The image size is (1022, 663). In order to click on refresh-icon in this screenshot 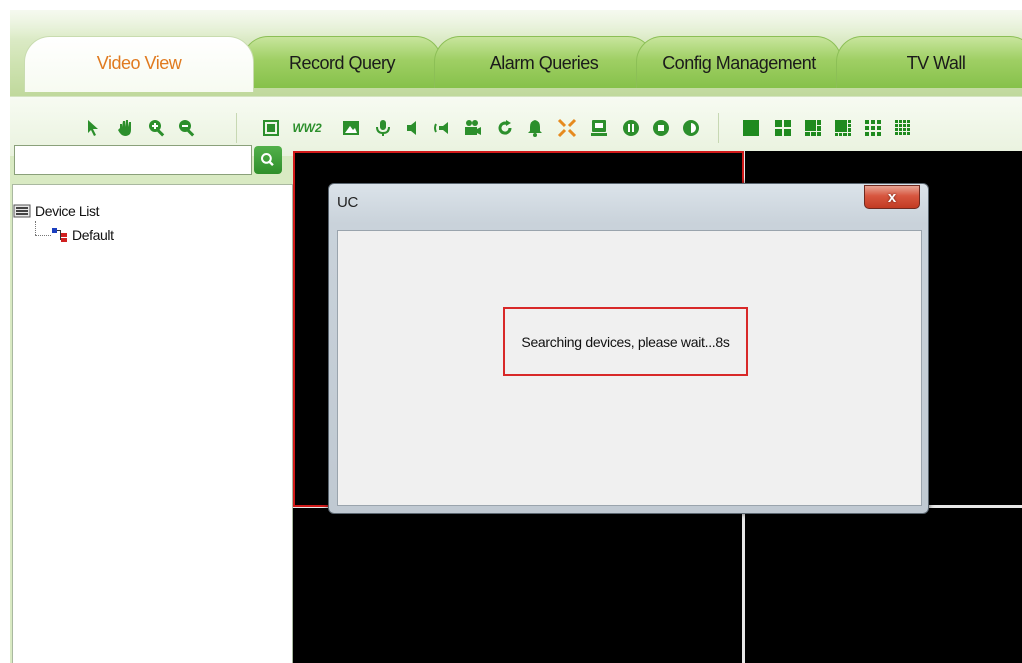, I will do `click(505, 128)`.